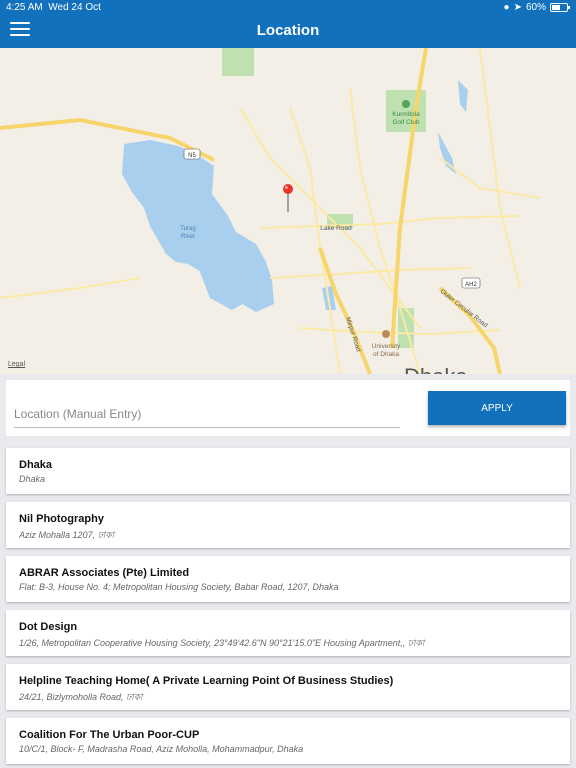 This screenshot has width=576, height=768. Describe the element at coordinates (36, 465) in the screenshot. I see `location-name: Dhaka` at that location.